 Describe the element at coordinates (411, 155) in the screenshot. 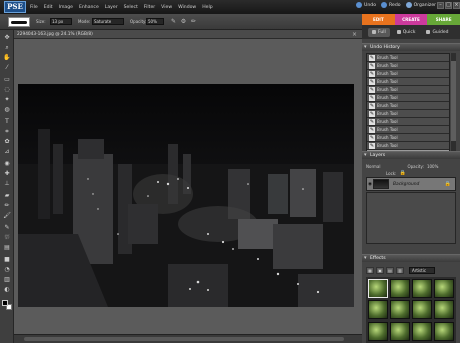

I see `layers-panel-header: Layers` at that location.